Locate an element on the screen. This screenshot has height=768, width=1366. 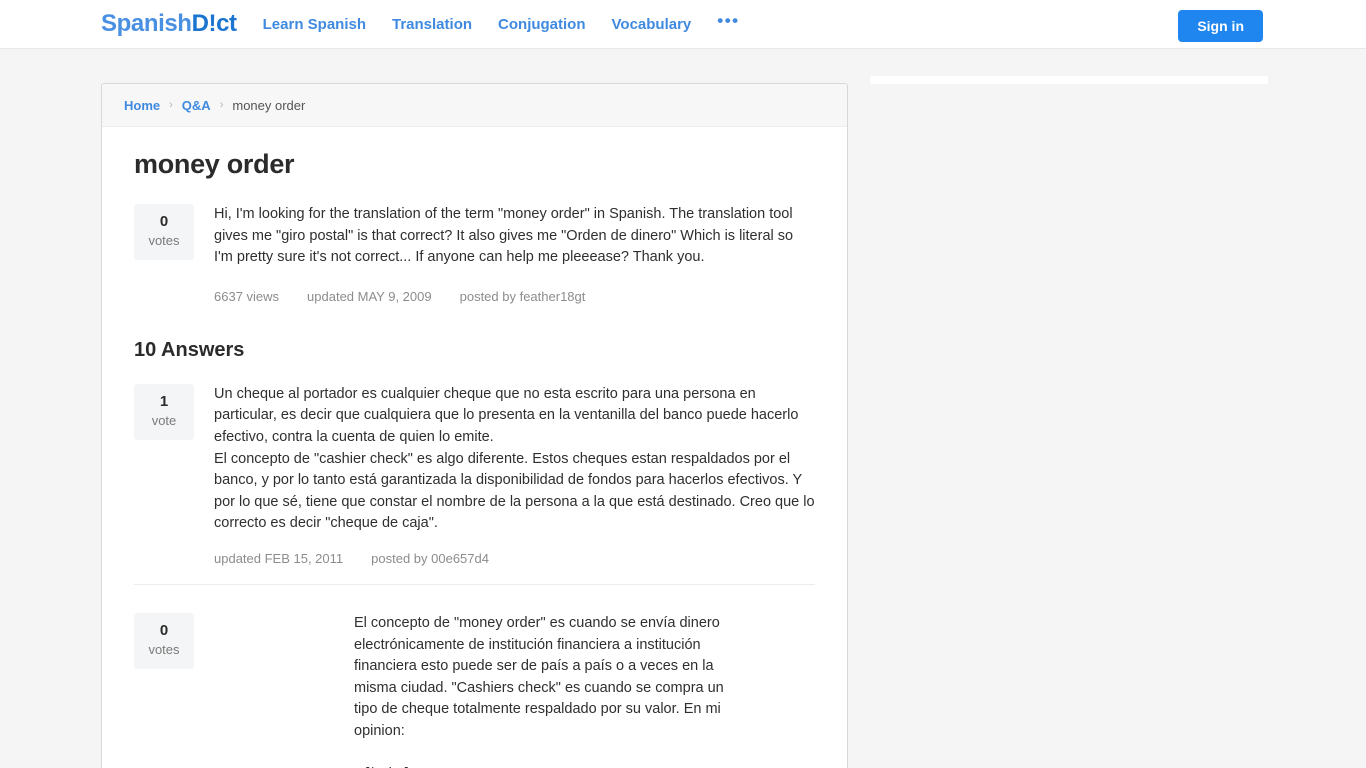
posted-by-user: posted by 00e657d4 is located at coordinates (430, 558).